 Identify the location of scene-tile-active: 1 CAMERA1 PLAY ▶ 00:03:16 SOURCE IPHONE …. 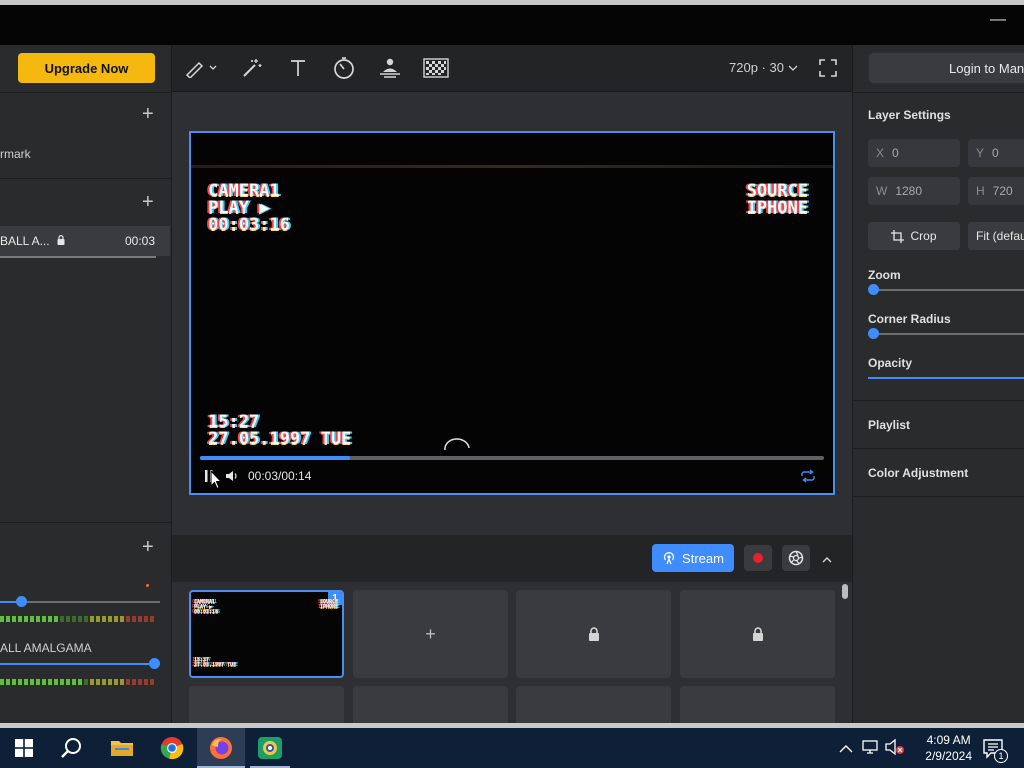
(266, 634).